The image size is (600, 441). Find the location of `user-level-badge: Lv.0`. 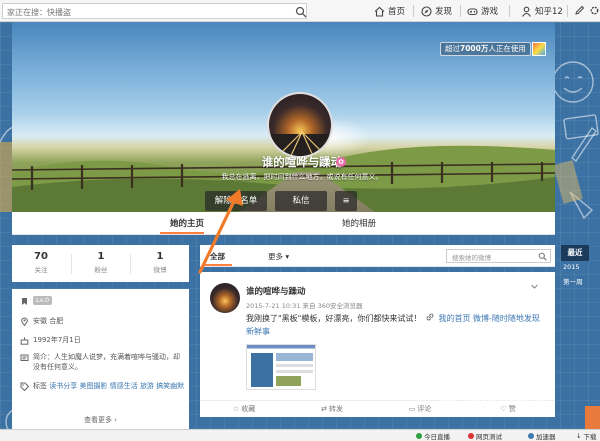

user-level-badge: Lv.0 is located at coordinates (43, 300).